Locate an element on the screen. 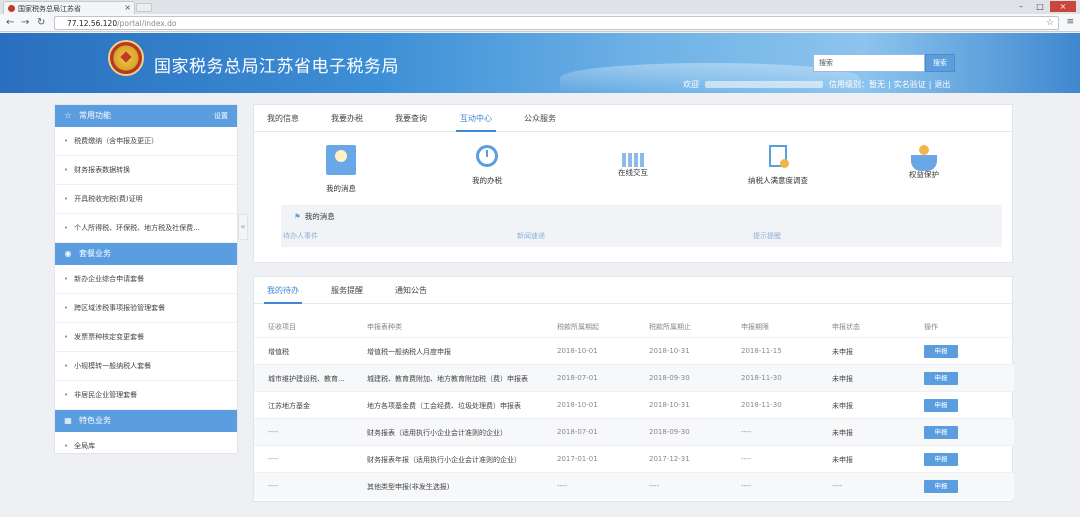 This screenshot has height=517, width=1080. browser-menu-icon: ≡ is located at coordinates (1070, 22).